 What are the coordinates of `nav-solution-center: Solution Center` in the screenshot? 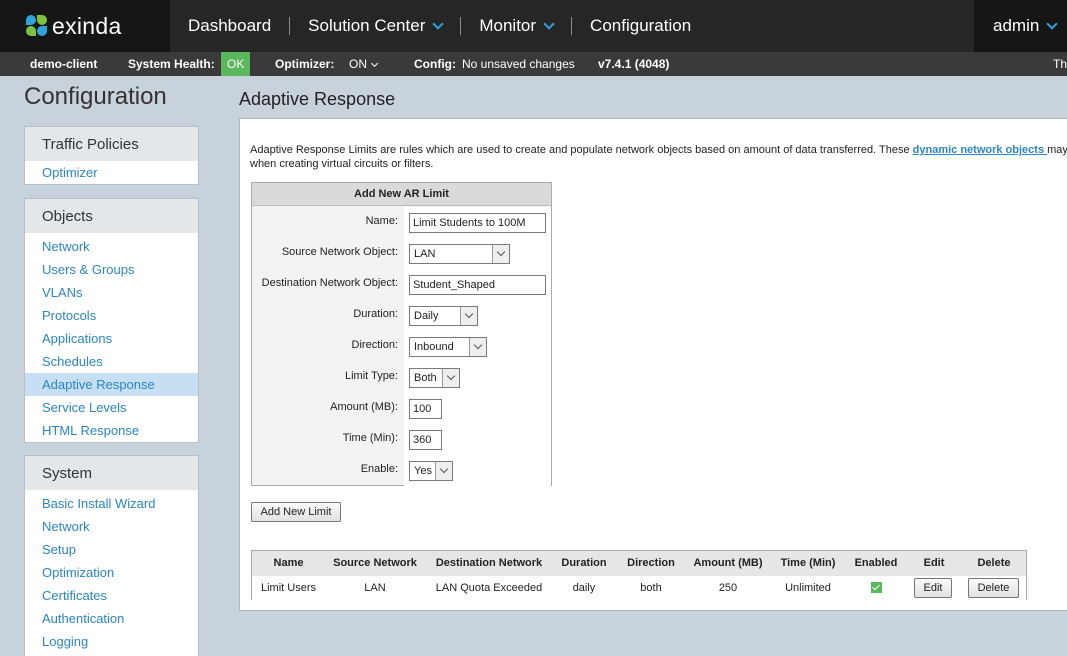 It's located at (375, 26).